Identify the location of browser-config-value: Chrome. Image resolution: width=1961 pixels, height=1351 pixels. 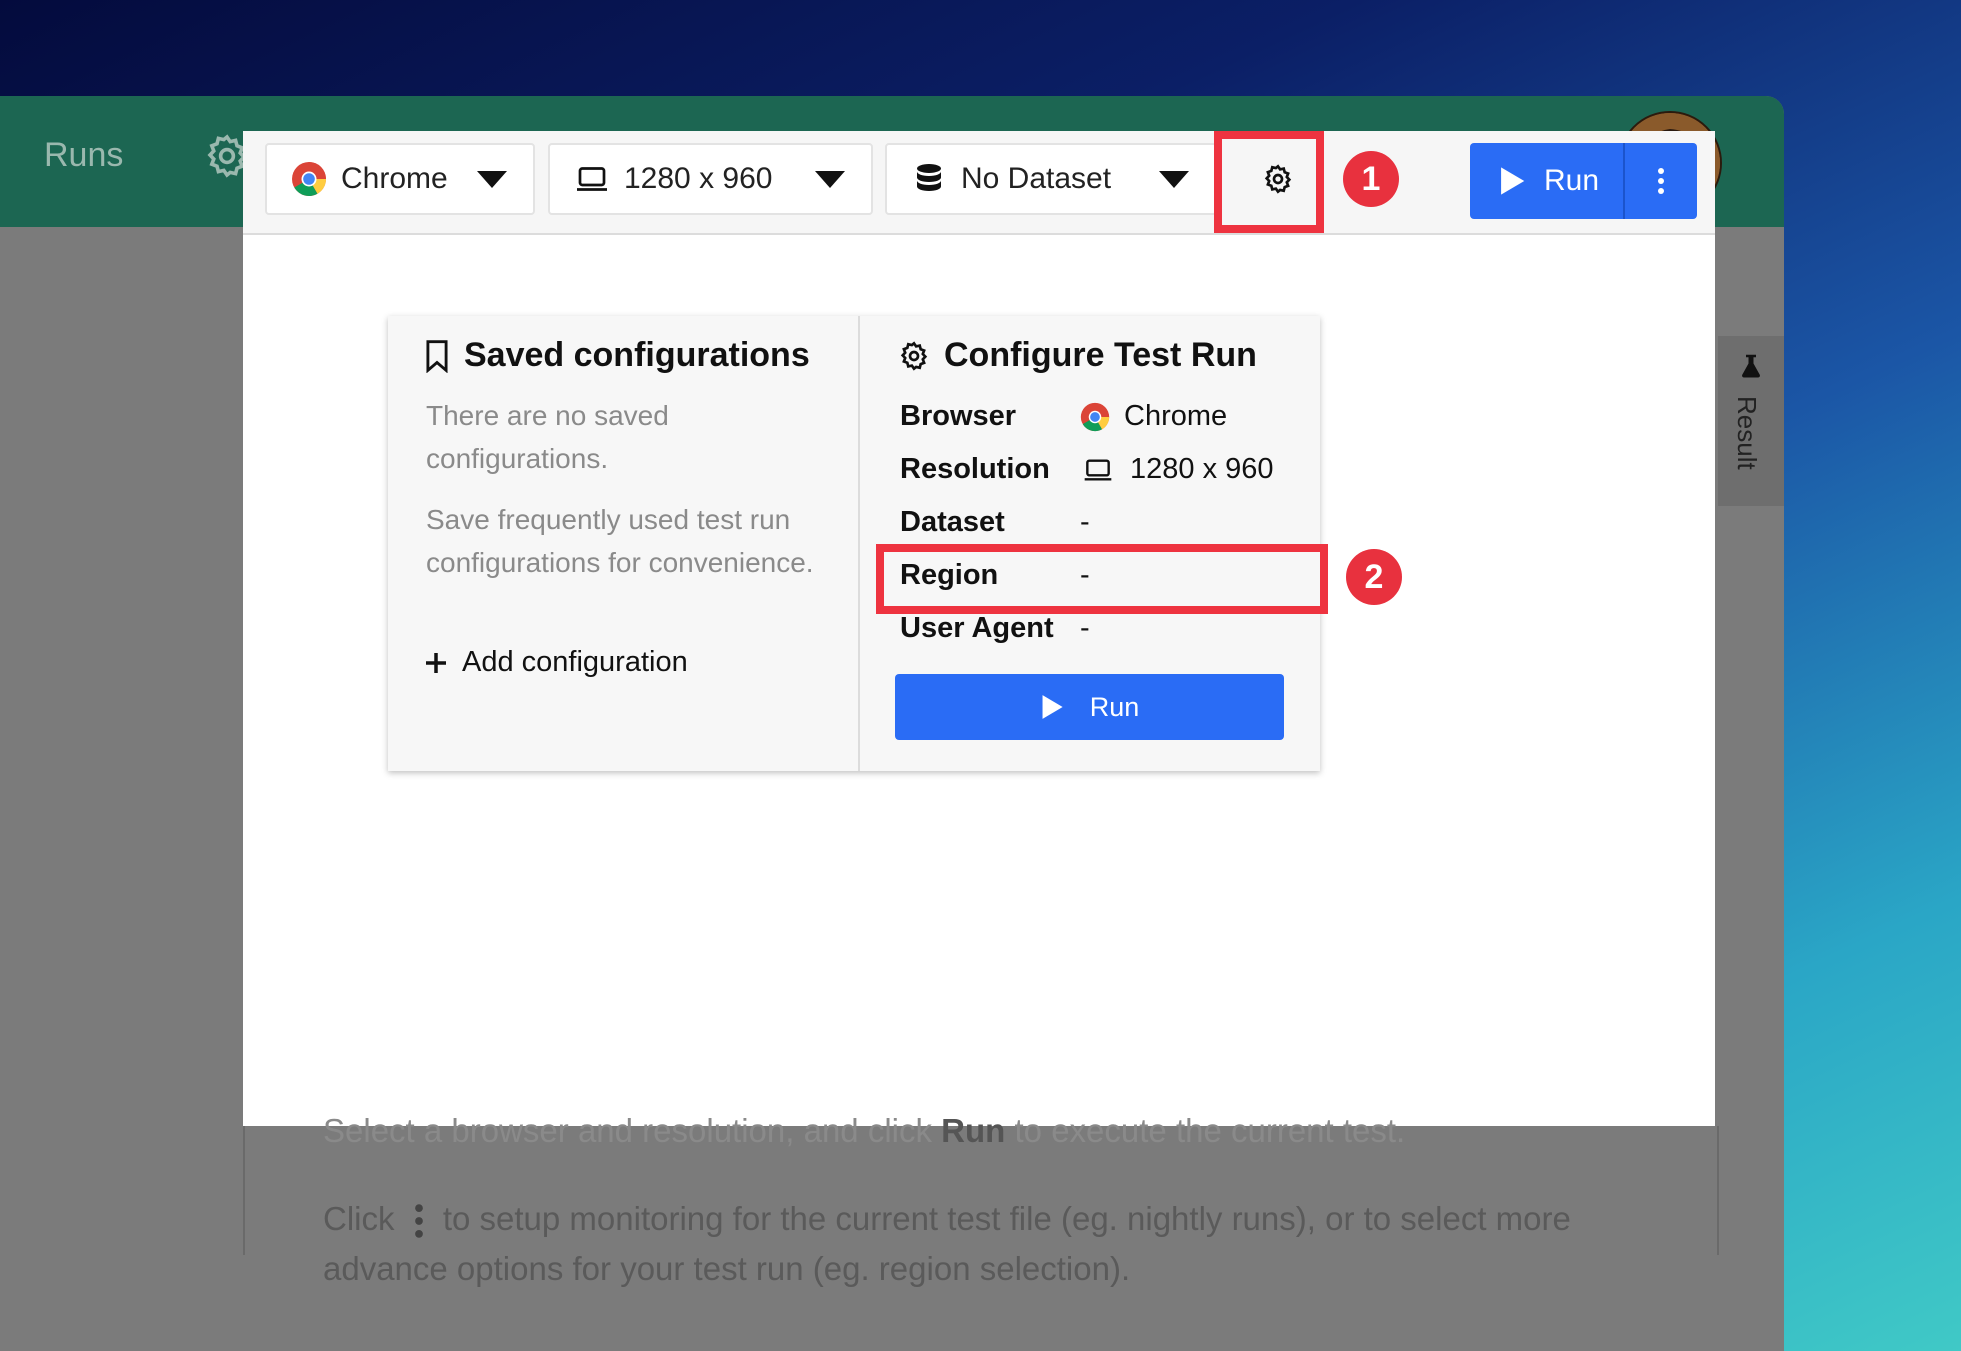
(1176, 416).